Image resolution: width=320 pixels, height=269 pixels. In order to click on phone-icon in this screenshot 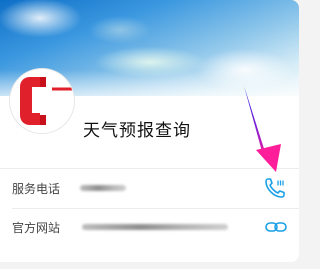, I will do `click(275, 188)`.